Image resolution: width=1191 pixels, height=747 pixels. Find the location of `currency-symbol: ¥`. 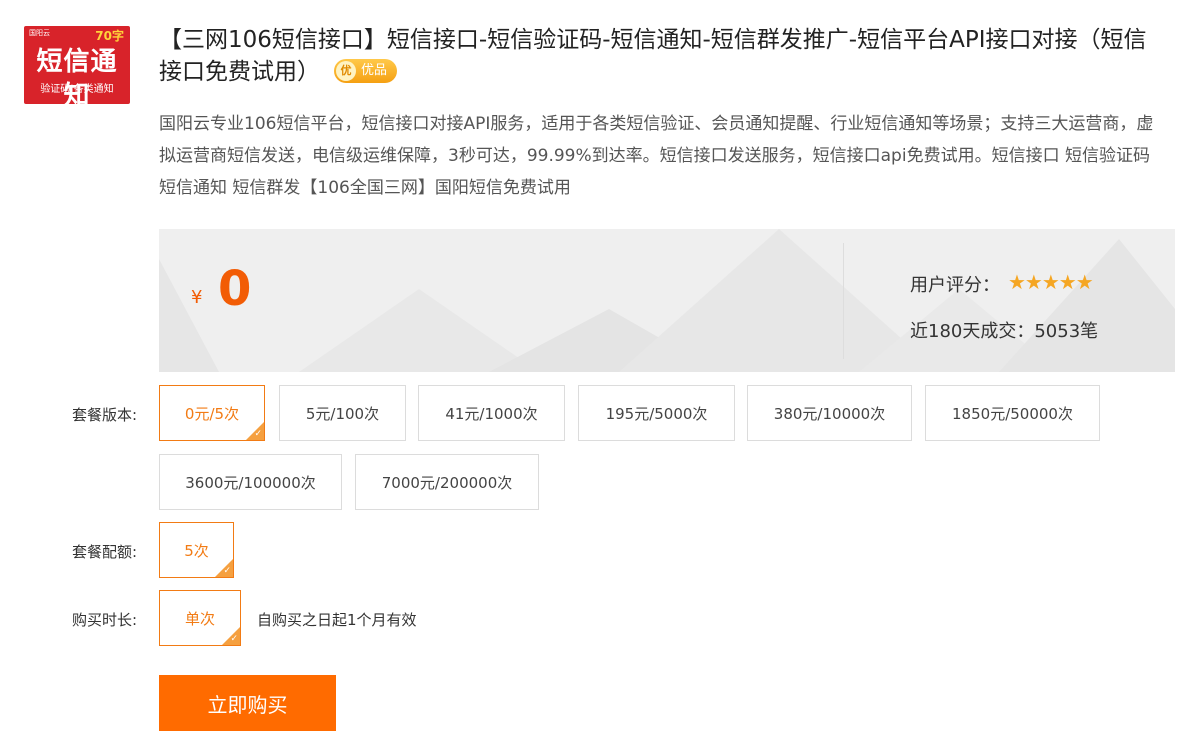

currency-symbol: ¥ is located at coordinates (197, 297).